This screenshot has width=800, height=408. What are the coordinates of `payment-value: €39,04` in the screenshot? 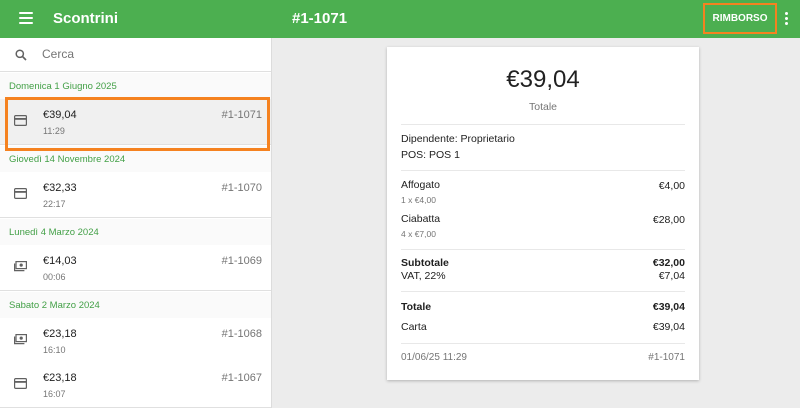 It's located at (668, 327).